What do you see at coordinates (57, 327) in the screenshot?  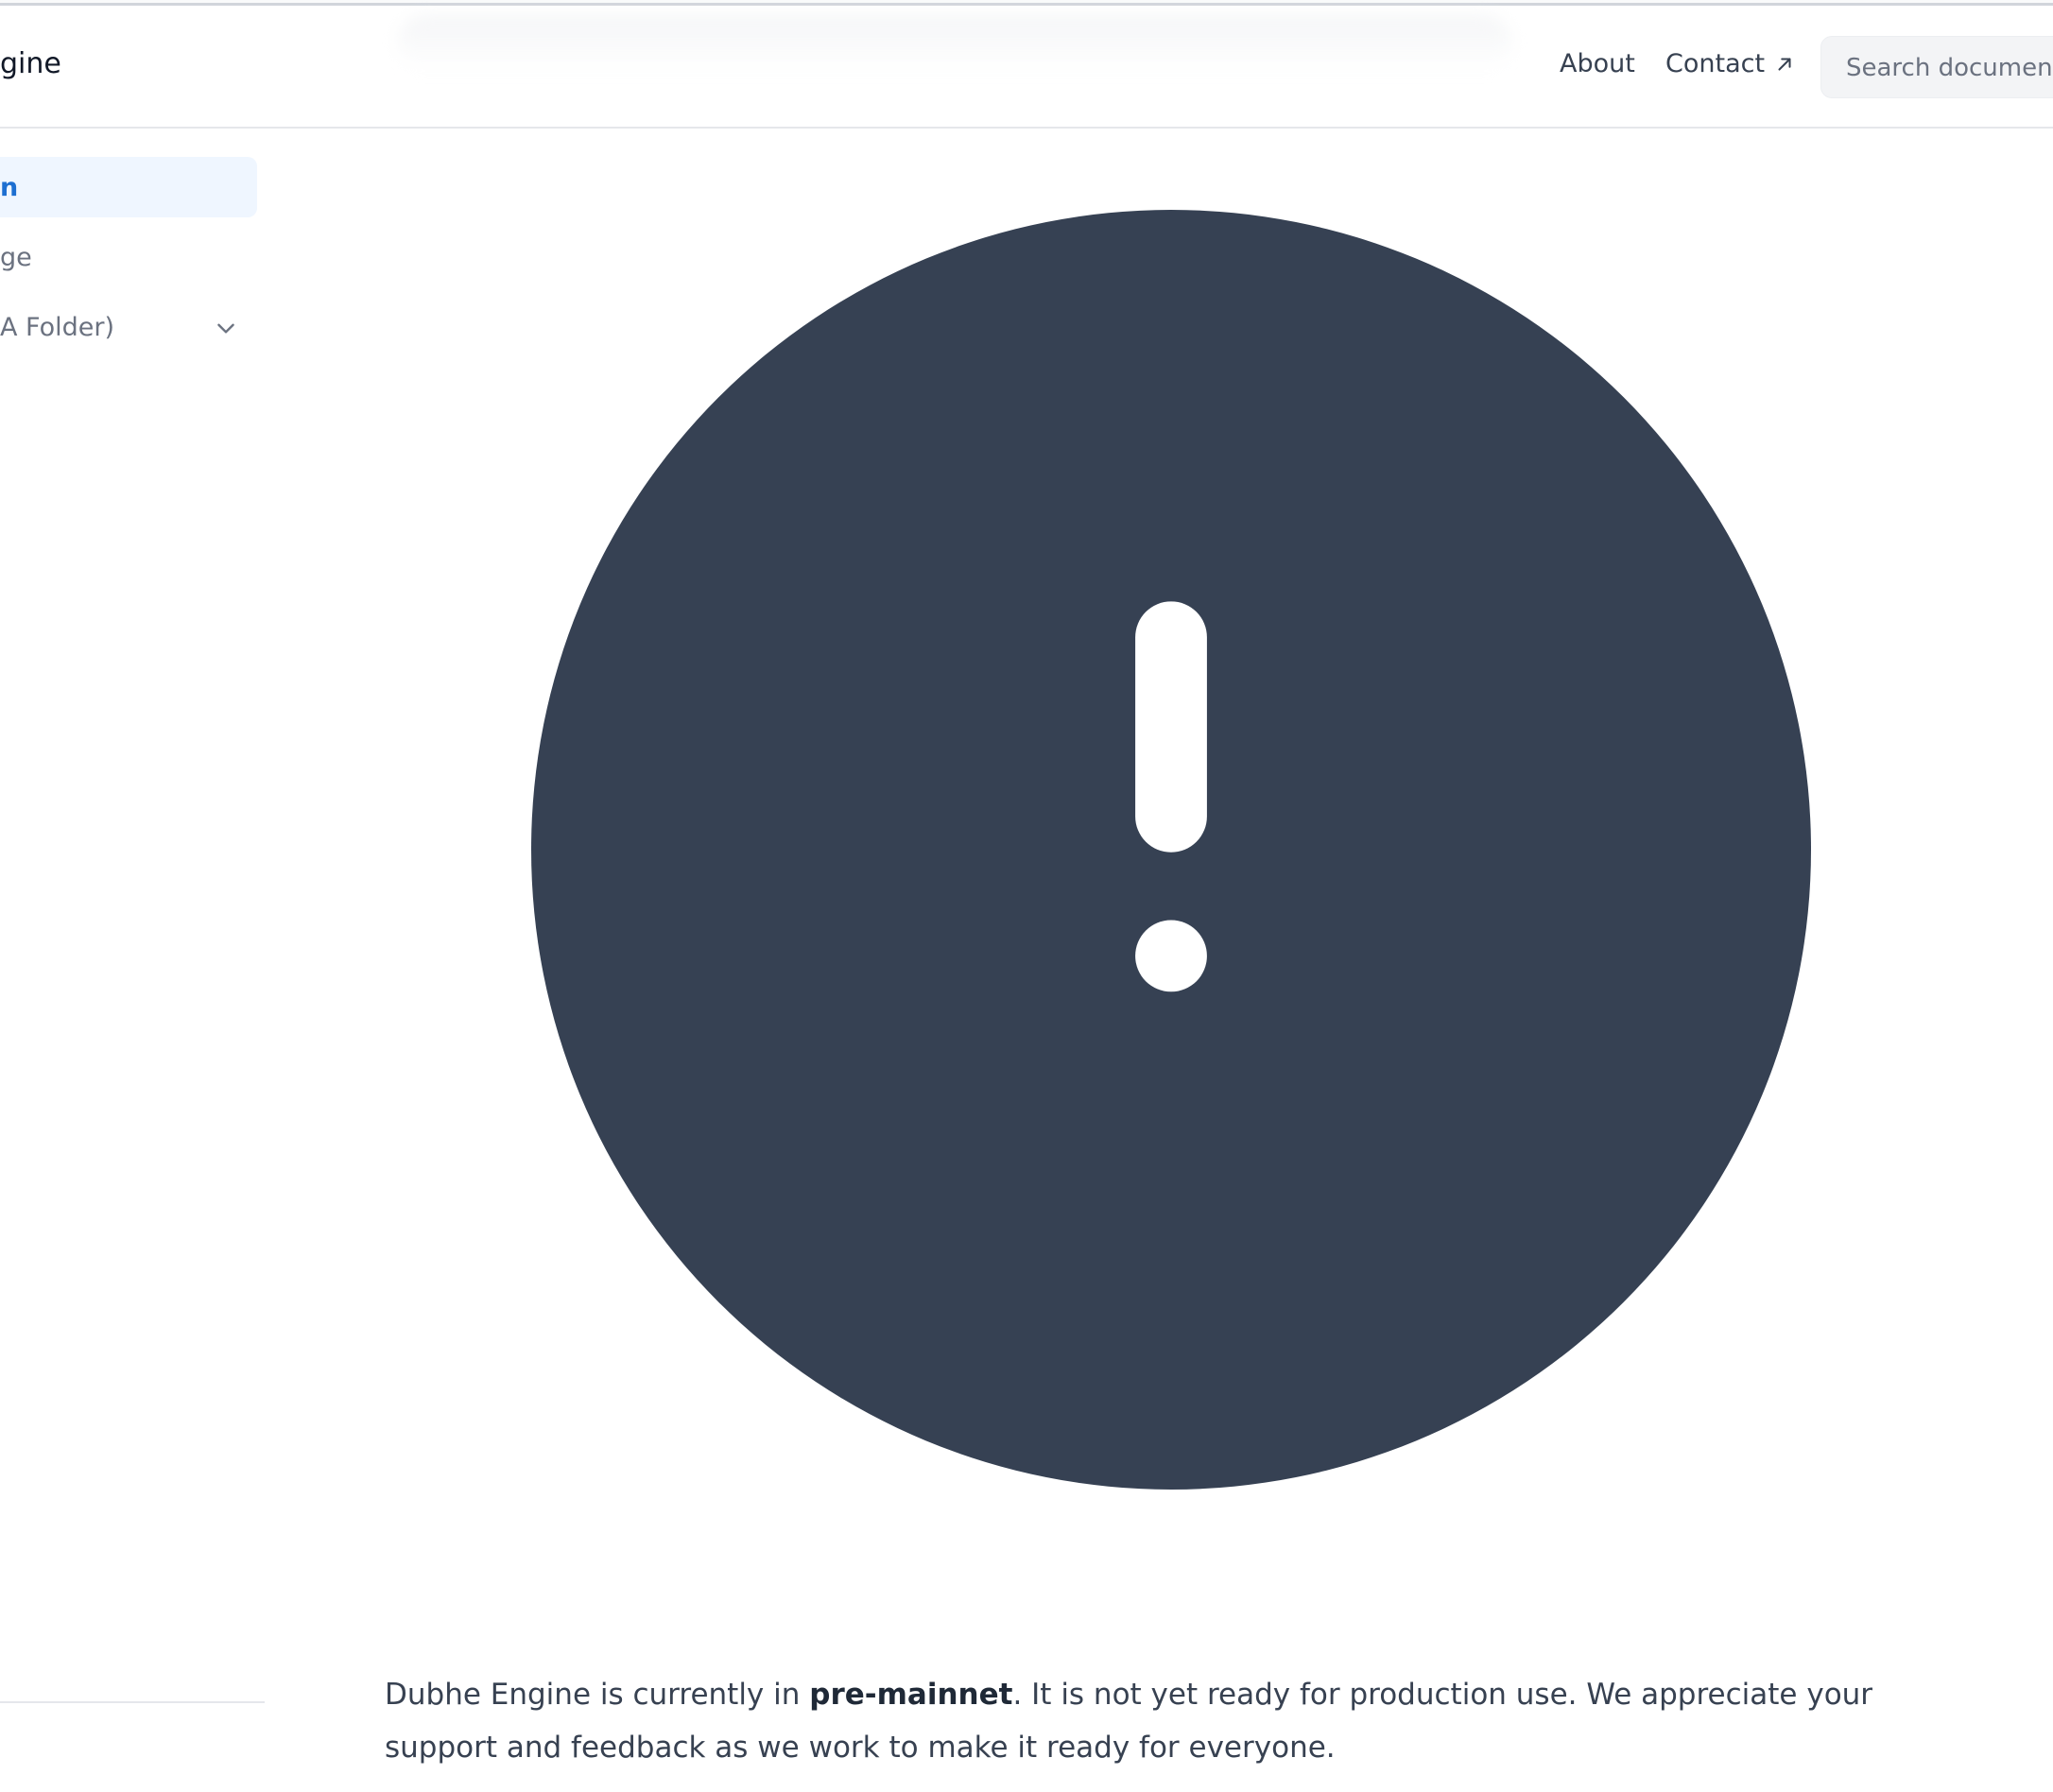 I see `sidebar-item-label: A Folder)` at bounding box center [57, 327].